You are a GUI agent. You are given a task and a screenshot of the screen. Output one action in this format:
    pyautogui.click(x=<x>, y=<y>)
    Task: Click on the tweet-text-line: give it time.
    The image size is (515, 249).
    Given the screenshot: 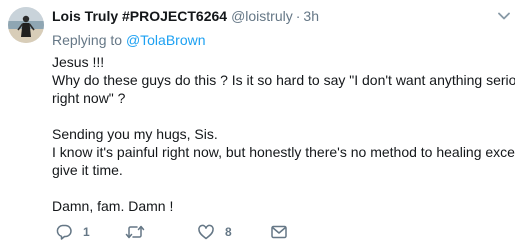 What is the action you would take?
    pyautogui.click(x=87, y=170)
    